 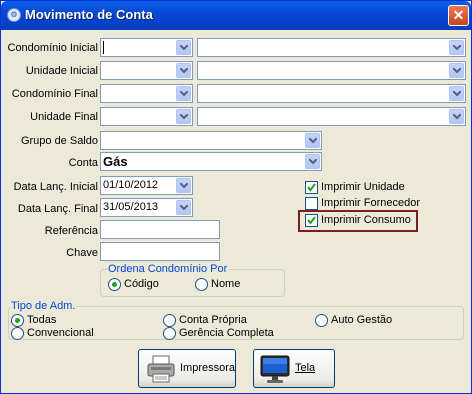 What do you see at coordinates (57, 209) in the screenshot?
I see `data-final-label: Data Lanç. Final` at bounding box center [57, 209].